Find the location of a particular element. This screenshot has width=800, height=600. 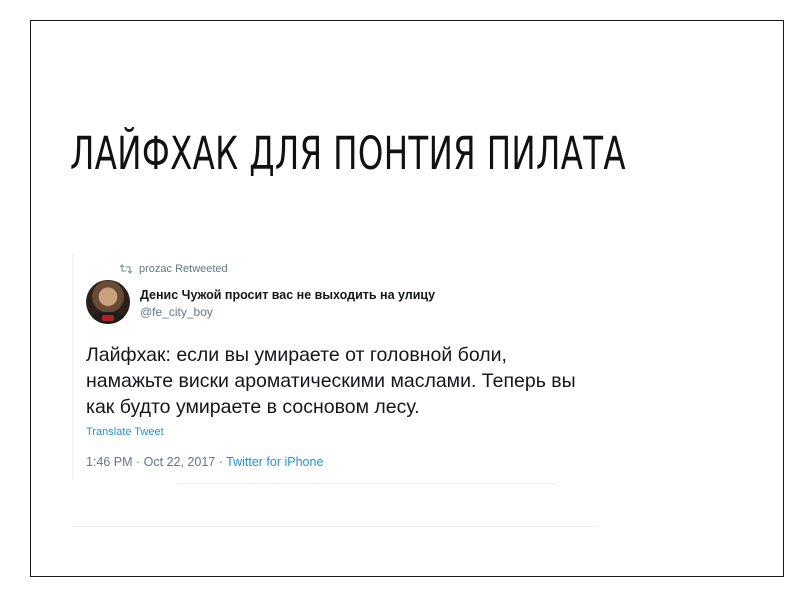

tweet-timestamp: 1:46 PM · Oct 22, 2017 · is located at coordinates (156, 462).